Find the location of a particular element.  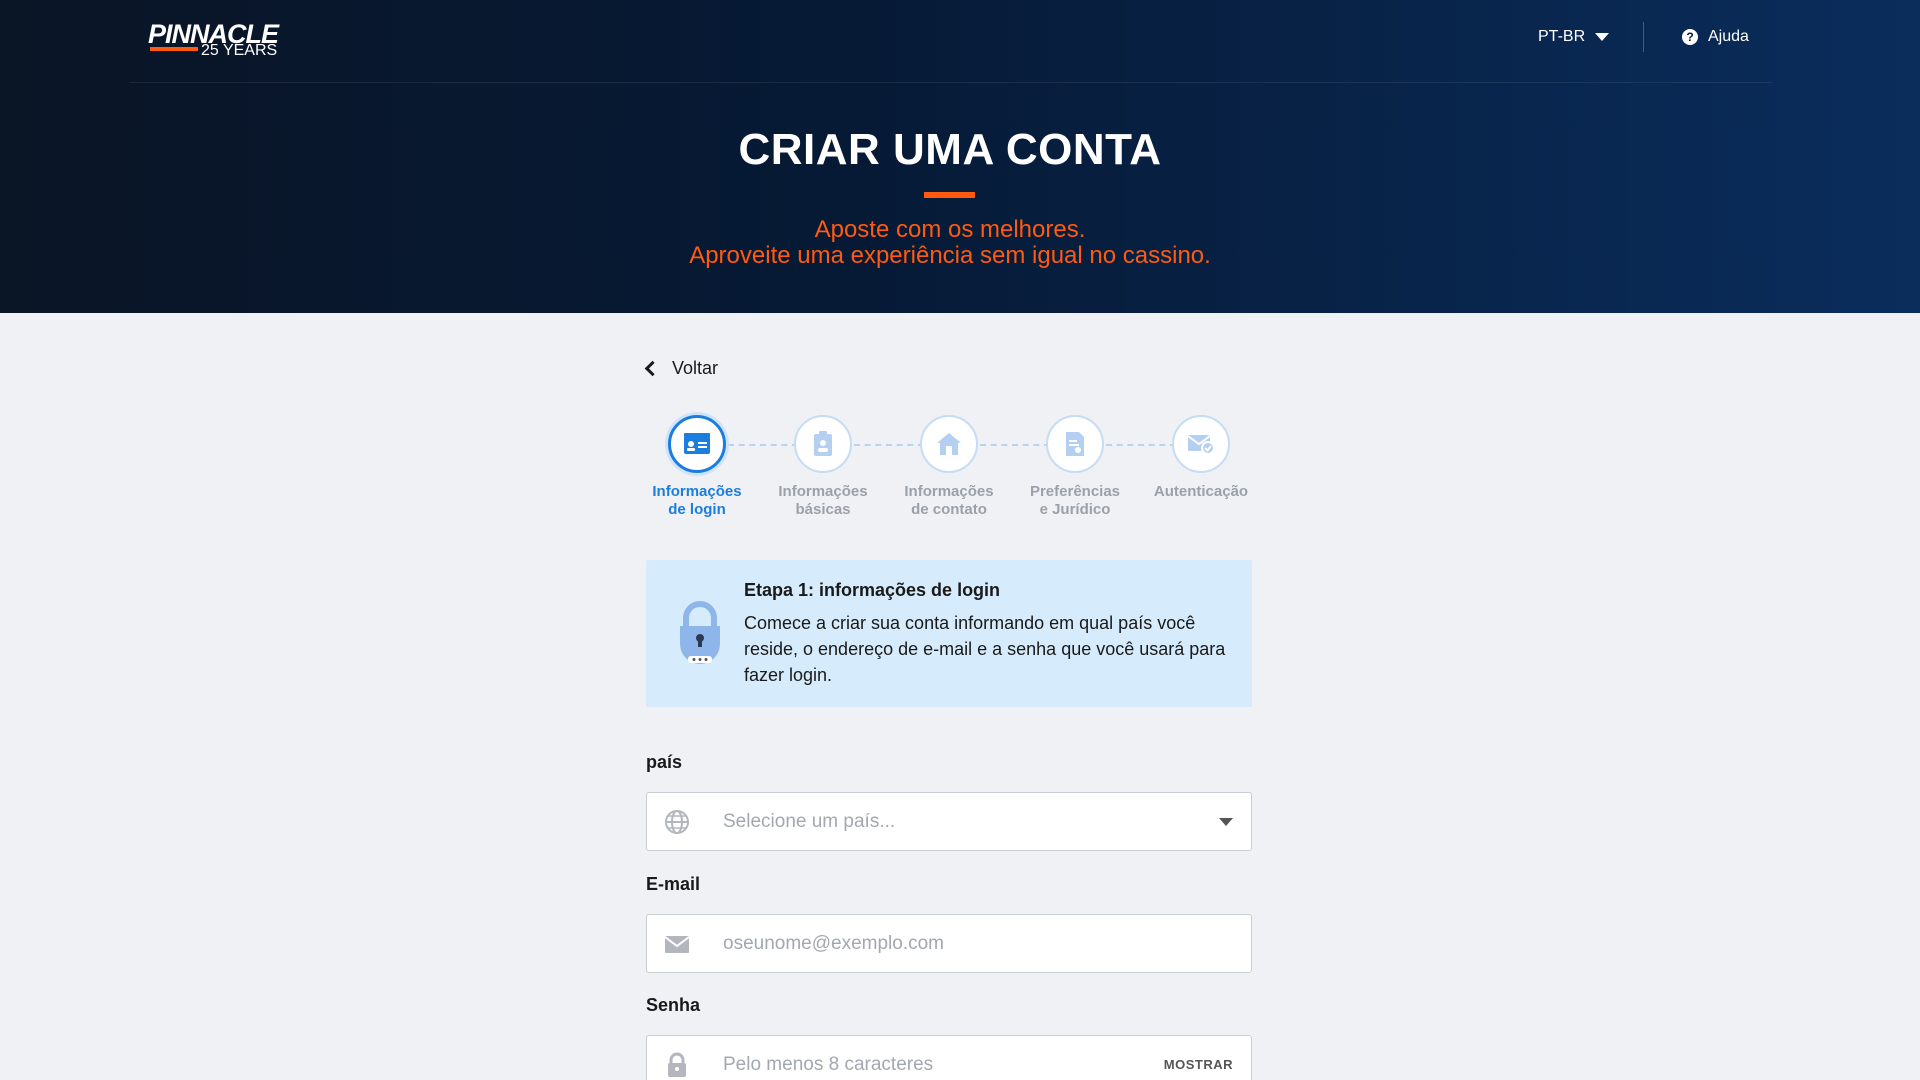

step-preferences-legal: Preferências e Jurídico is located at coordinates (1075, 467).